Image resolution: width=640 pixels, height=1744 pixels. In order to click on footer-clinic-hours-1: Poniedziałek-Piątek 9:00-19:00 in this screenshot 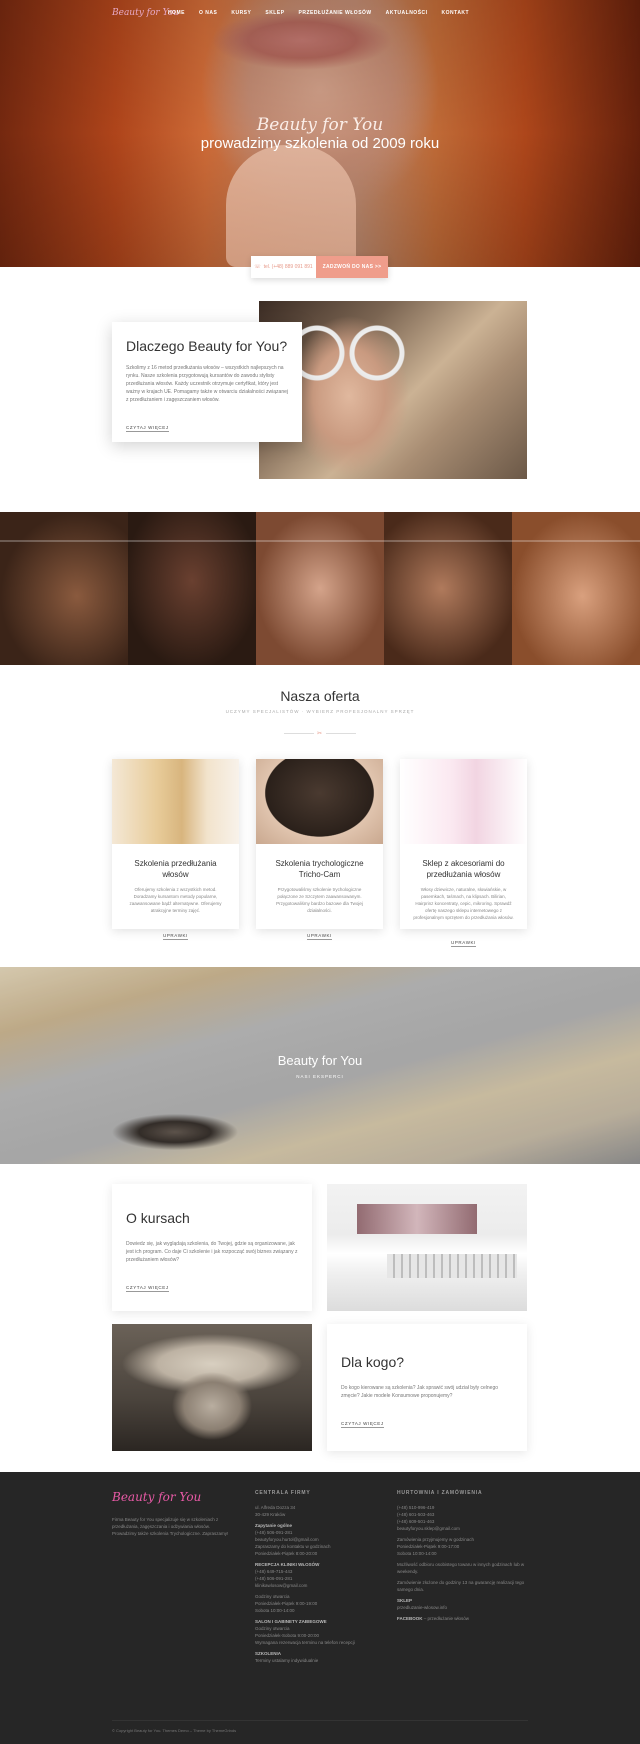, I will do `click(286, 1603)`.